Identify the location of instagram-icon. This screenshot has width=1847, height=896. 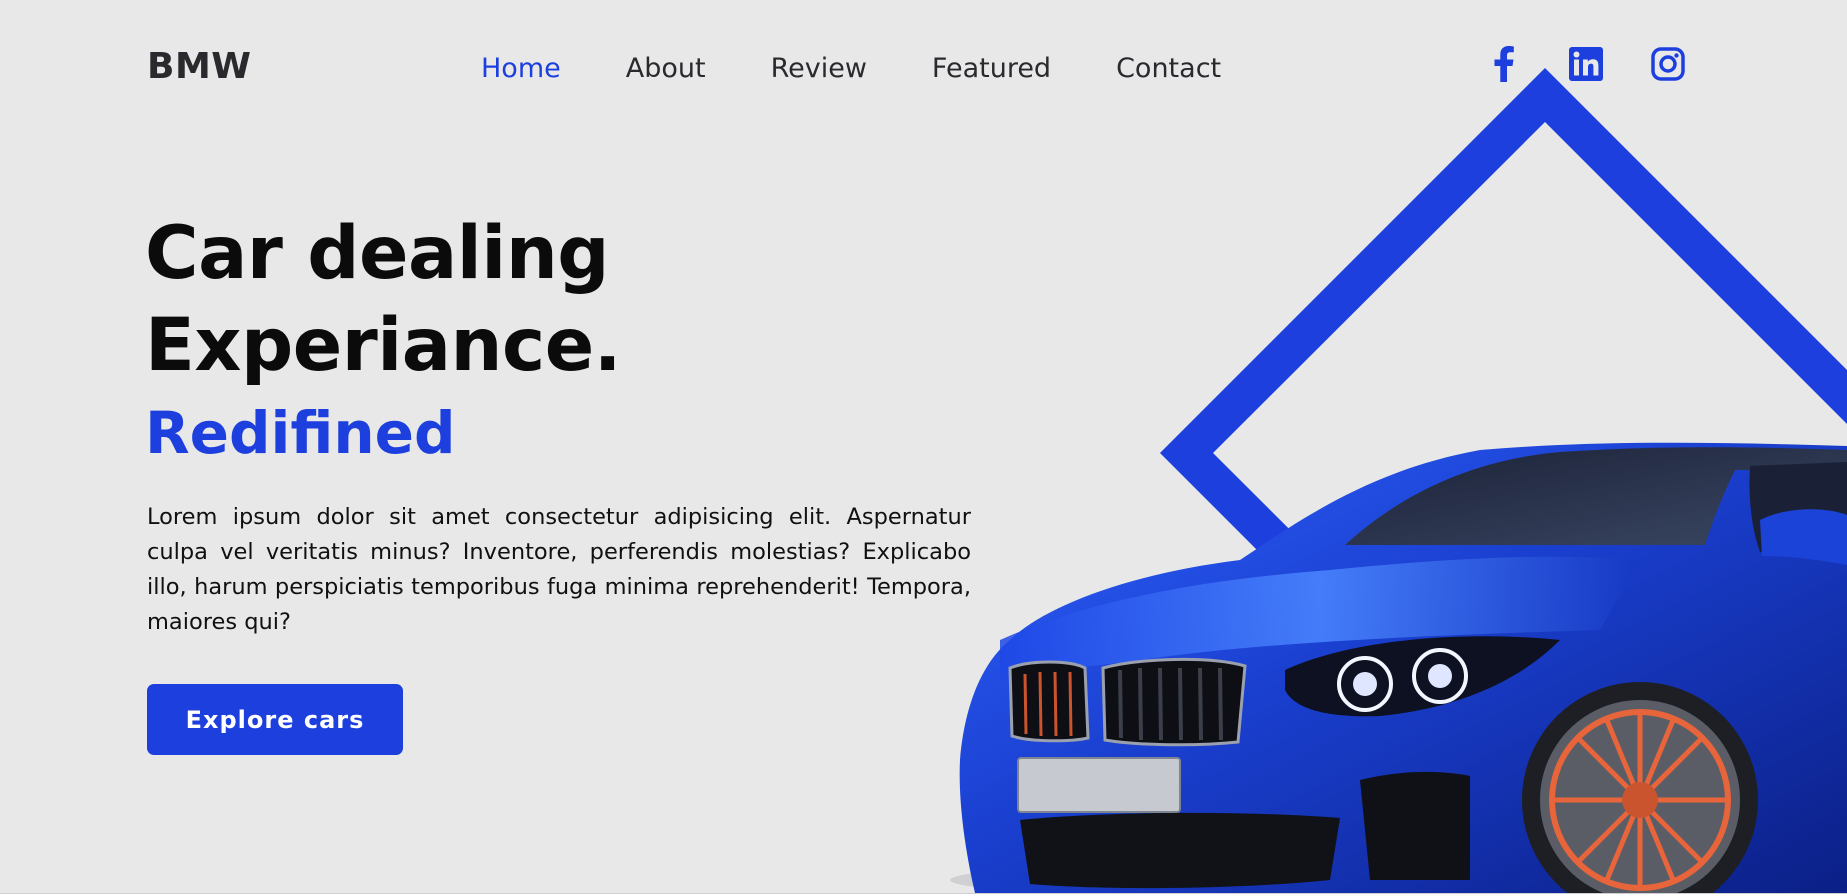
(1668, 64).